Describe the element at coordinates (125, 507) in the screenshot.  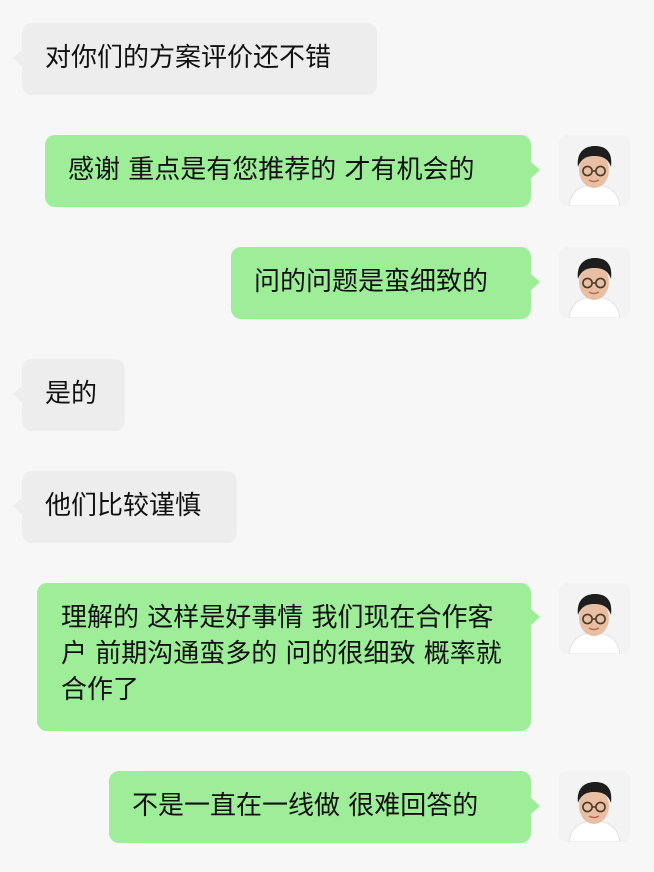
I see `message-bubble-incoming: 他们比较谨慎` at that location.